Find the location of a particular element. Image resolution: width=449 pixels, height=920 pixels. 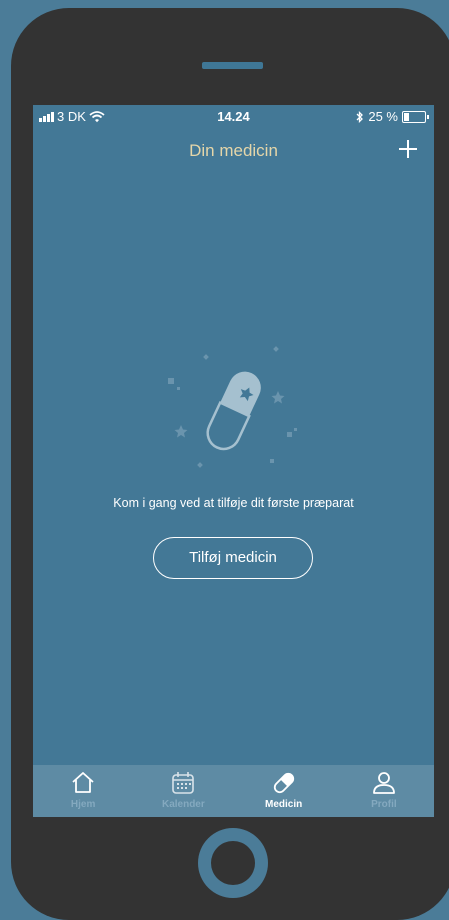

tab-medicine-label: Medicin is located at coordinates (284, 804).